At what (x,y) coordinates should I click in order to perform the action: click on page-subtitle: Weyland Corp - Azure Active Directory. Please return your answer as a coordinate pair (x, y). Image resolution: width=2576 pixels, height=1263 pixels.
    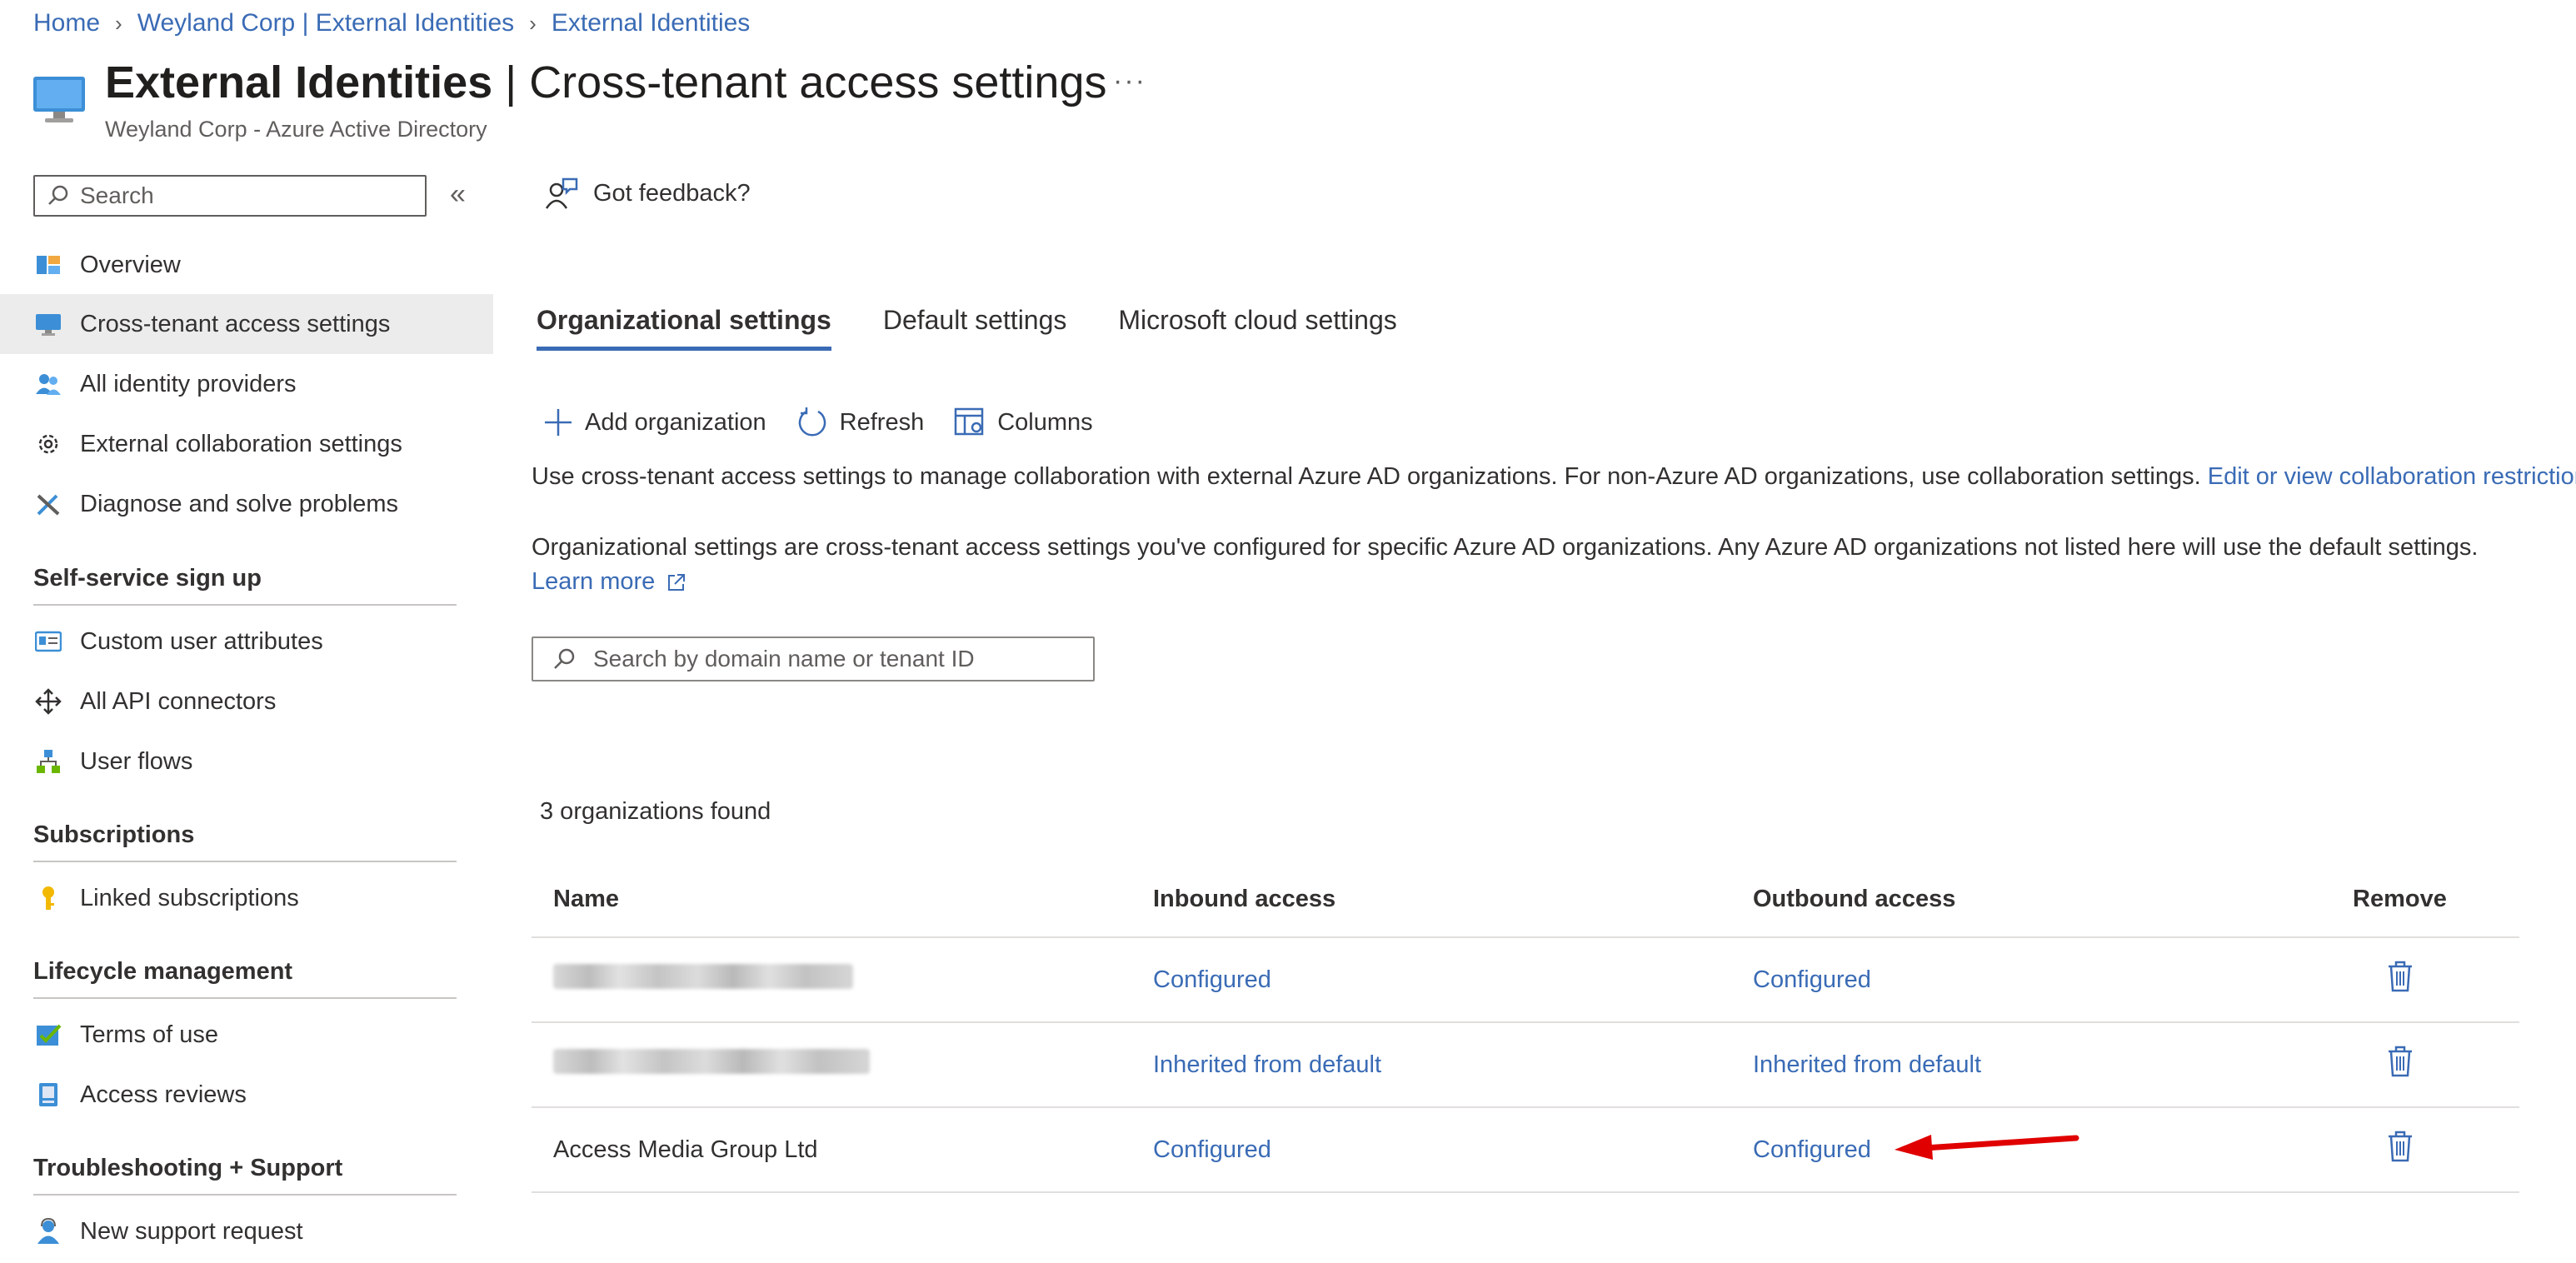
    Looking at the image, I should click on (296, 129).